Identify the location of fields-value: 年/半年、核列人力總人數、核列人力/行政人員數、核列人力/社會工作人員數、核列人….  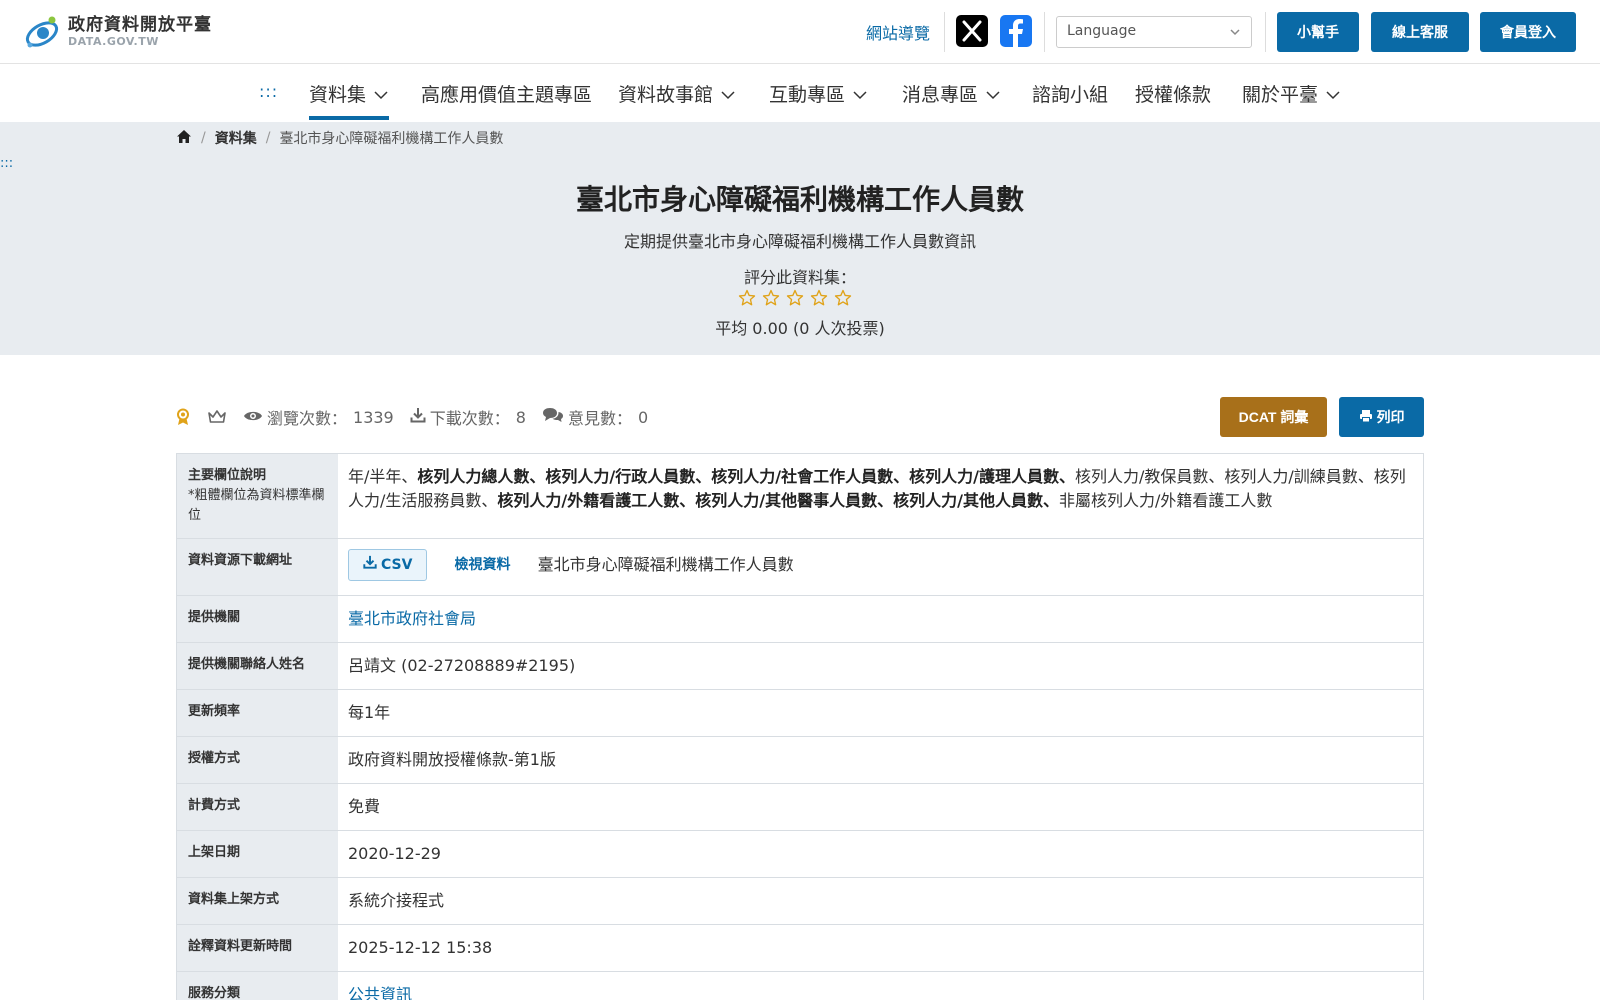
(880, 496).